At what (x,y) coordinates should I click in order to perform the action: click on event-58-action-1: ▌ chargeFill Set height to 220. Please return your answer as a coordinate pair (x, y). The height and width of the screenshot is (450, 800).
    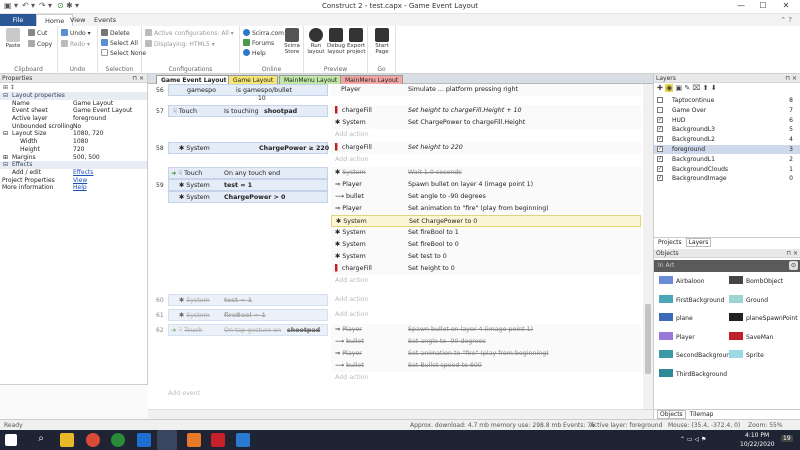
    Looking at the image, I should click on (486, 148).